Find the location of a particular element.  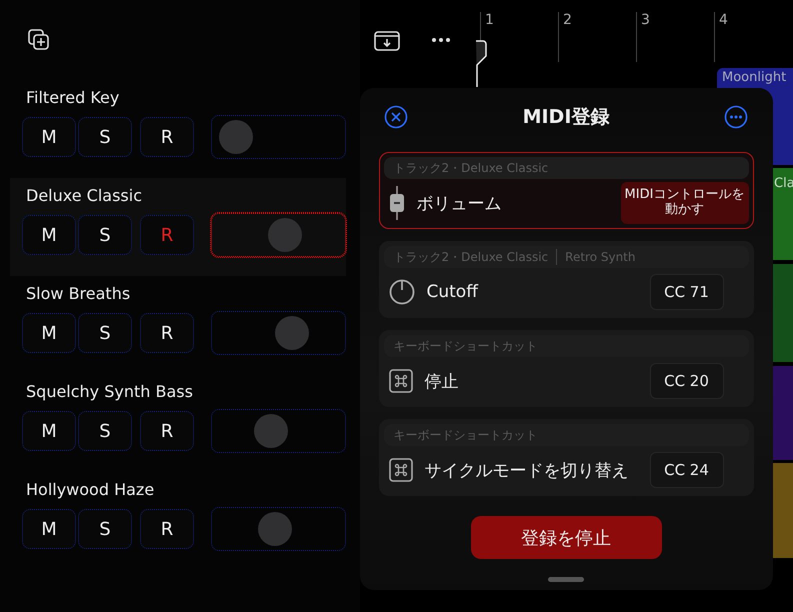

parameter-name: ボリューム is located at coordinates (459, 203).